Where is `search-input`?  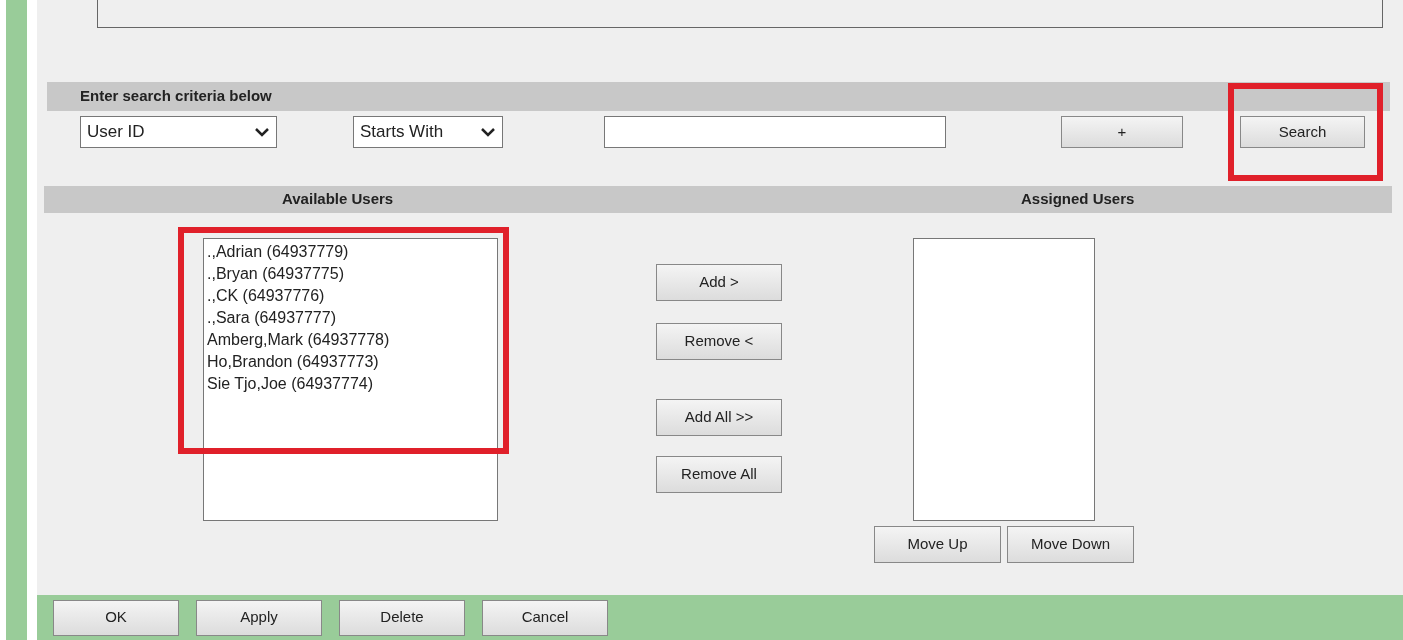
search-input is located at coordinates (775, 132).